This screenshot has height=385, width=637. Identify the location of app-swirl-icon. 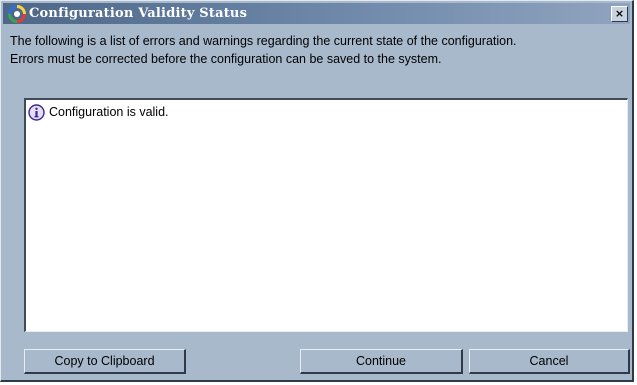
(17, 14).